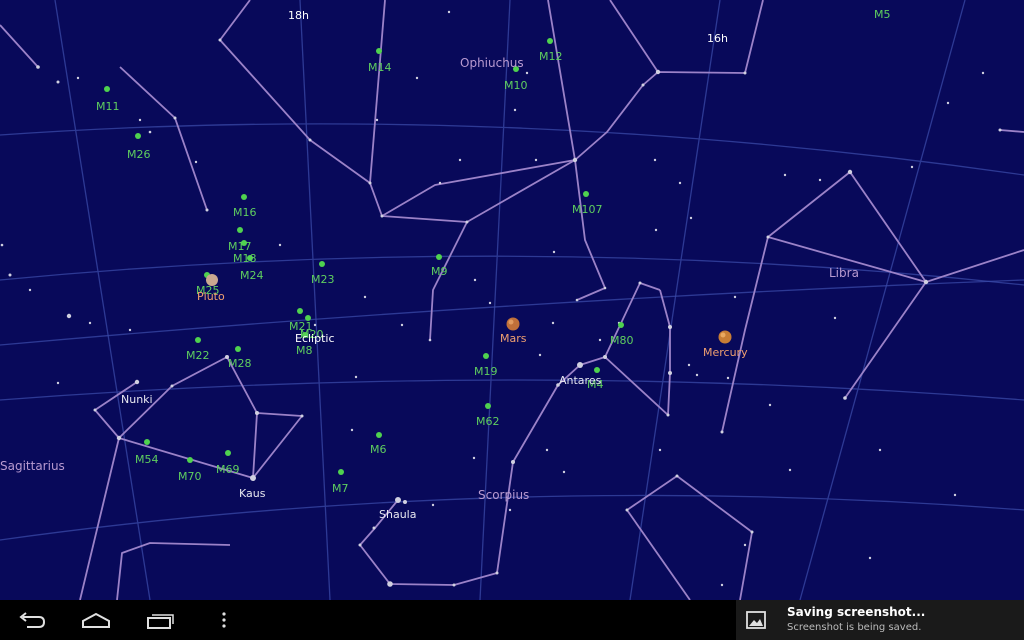  I want to click on mercury-marker, so click(725, 337).